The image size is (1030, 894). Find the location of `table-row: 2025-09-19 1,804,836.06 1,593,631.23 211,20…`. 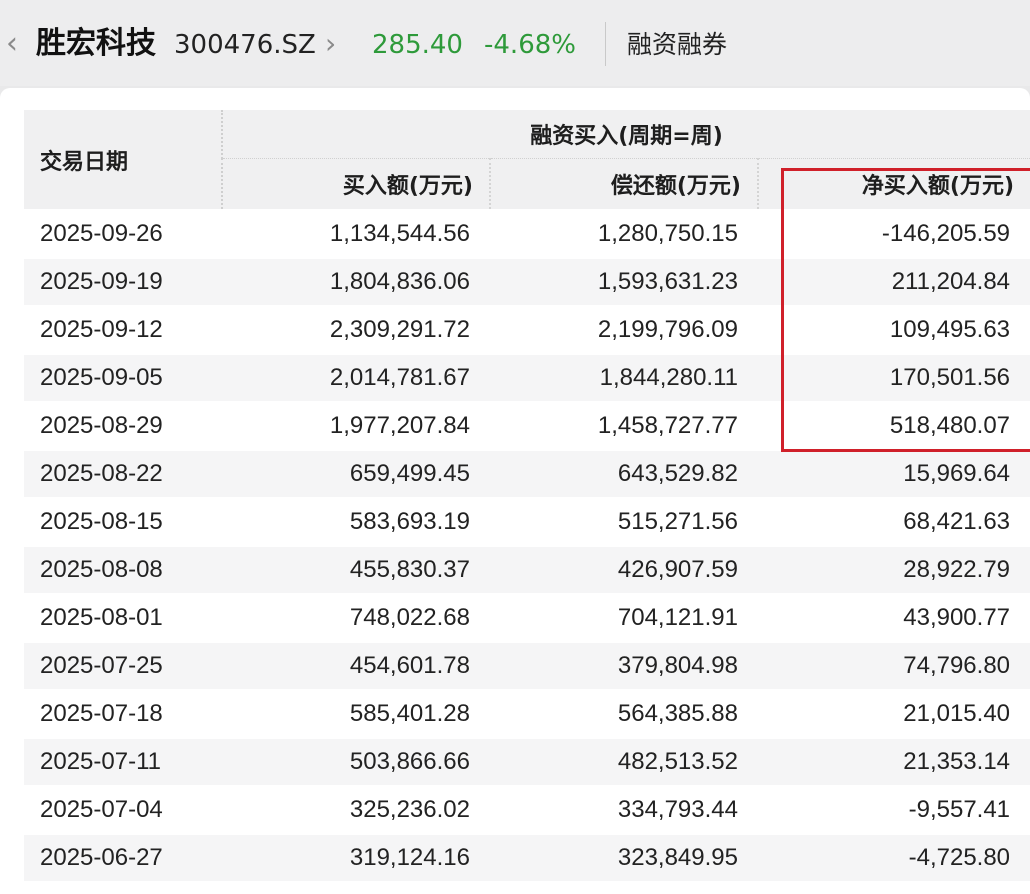

table-row: 2025-09-19 1,804,836.06 1,593,631.23 211,20… is located at coordinates (527, 282).